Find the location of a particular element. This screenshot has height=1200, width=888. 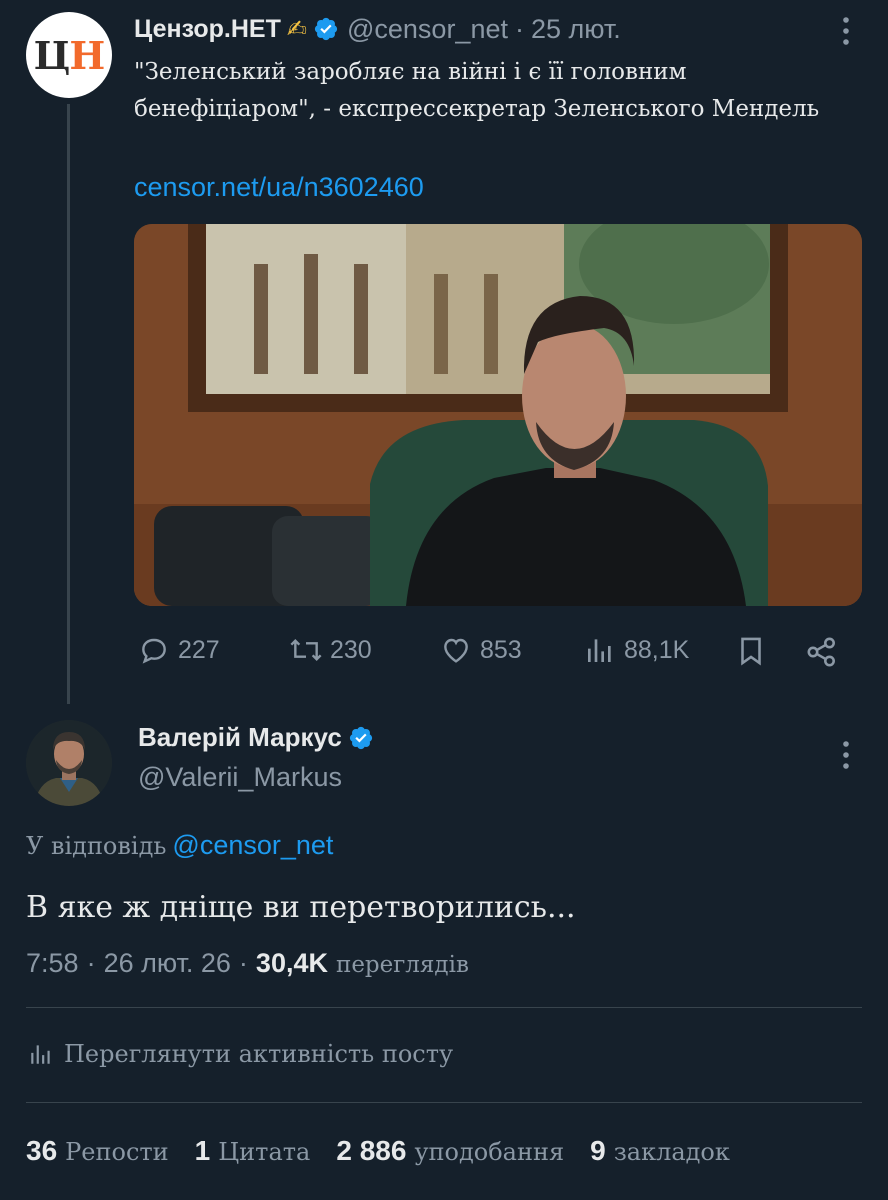

views-action: 88,1K is located at coordinates (636, 650).